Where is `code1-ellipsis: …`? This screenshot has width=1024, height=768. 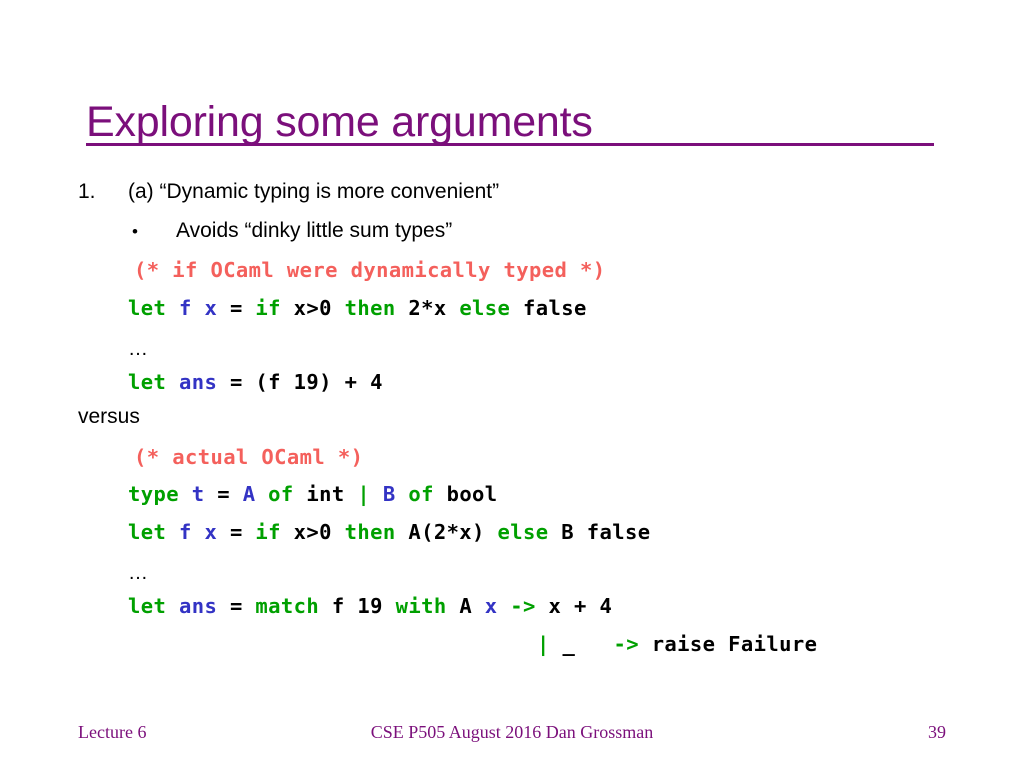 code1-ellipsis: … is located at coordinates (138, 349).